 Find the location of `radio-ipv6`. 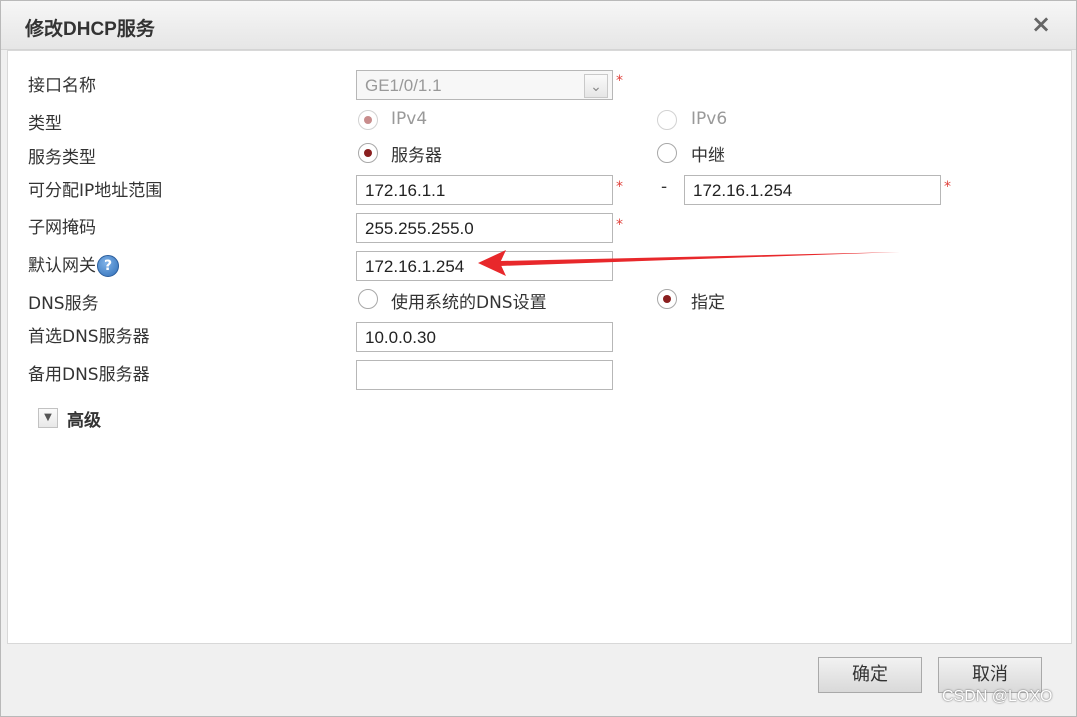

radio-ipv6 is located at coordinates (667, 120).